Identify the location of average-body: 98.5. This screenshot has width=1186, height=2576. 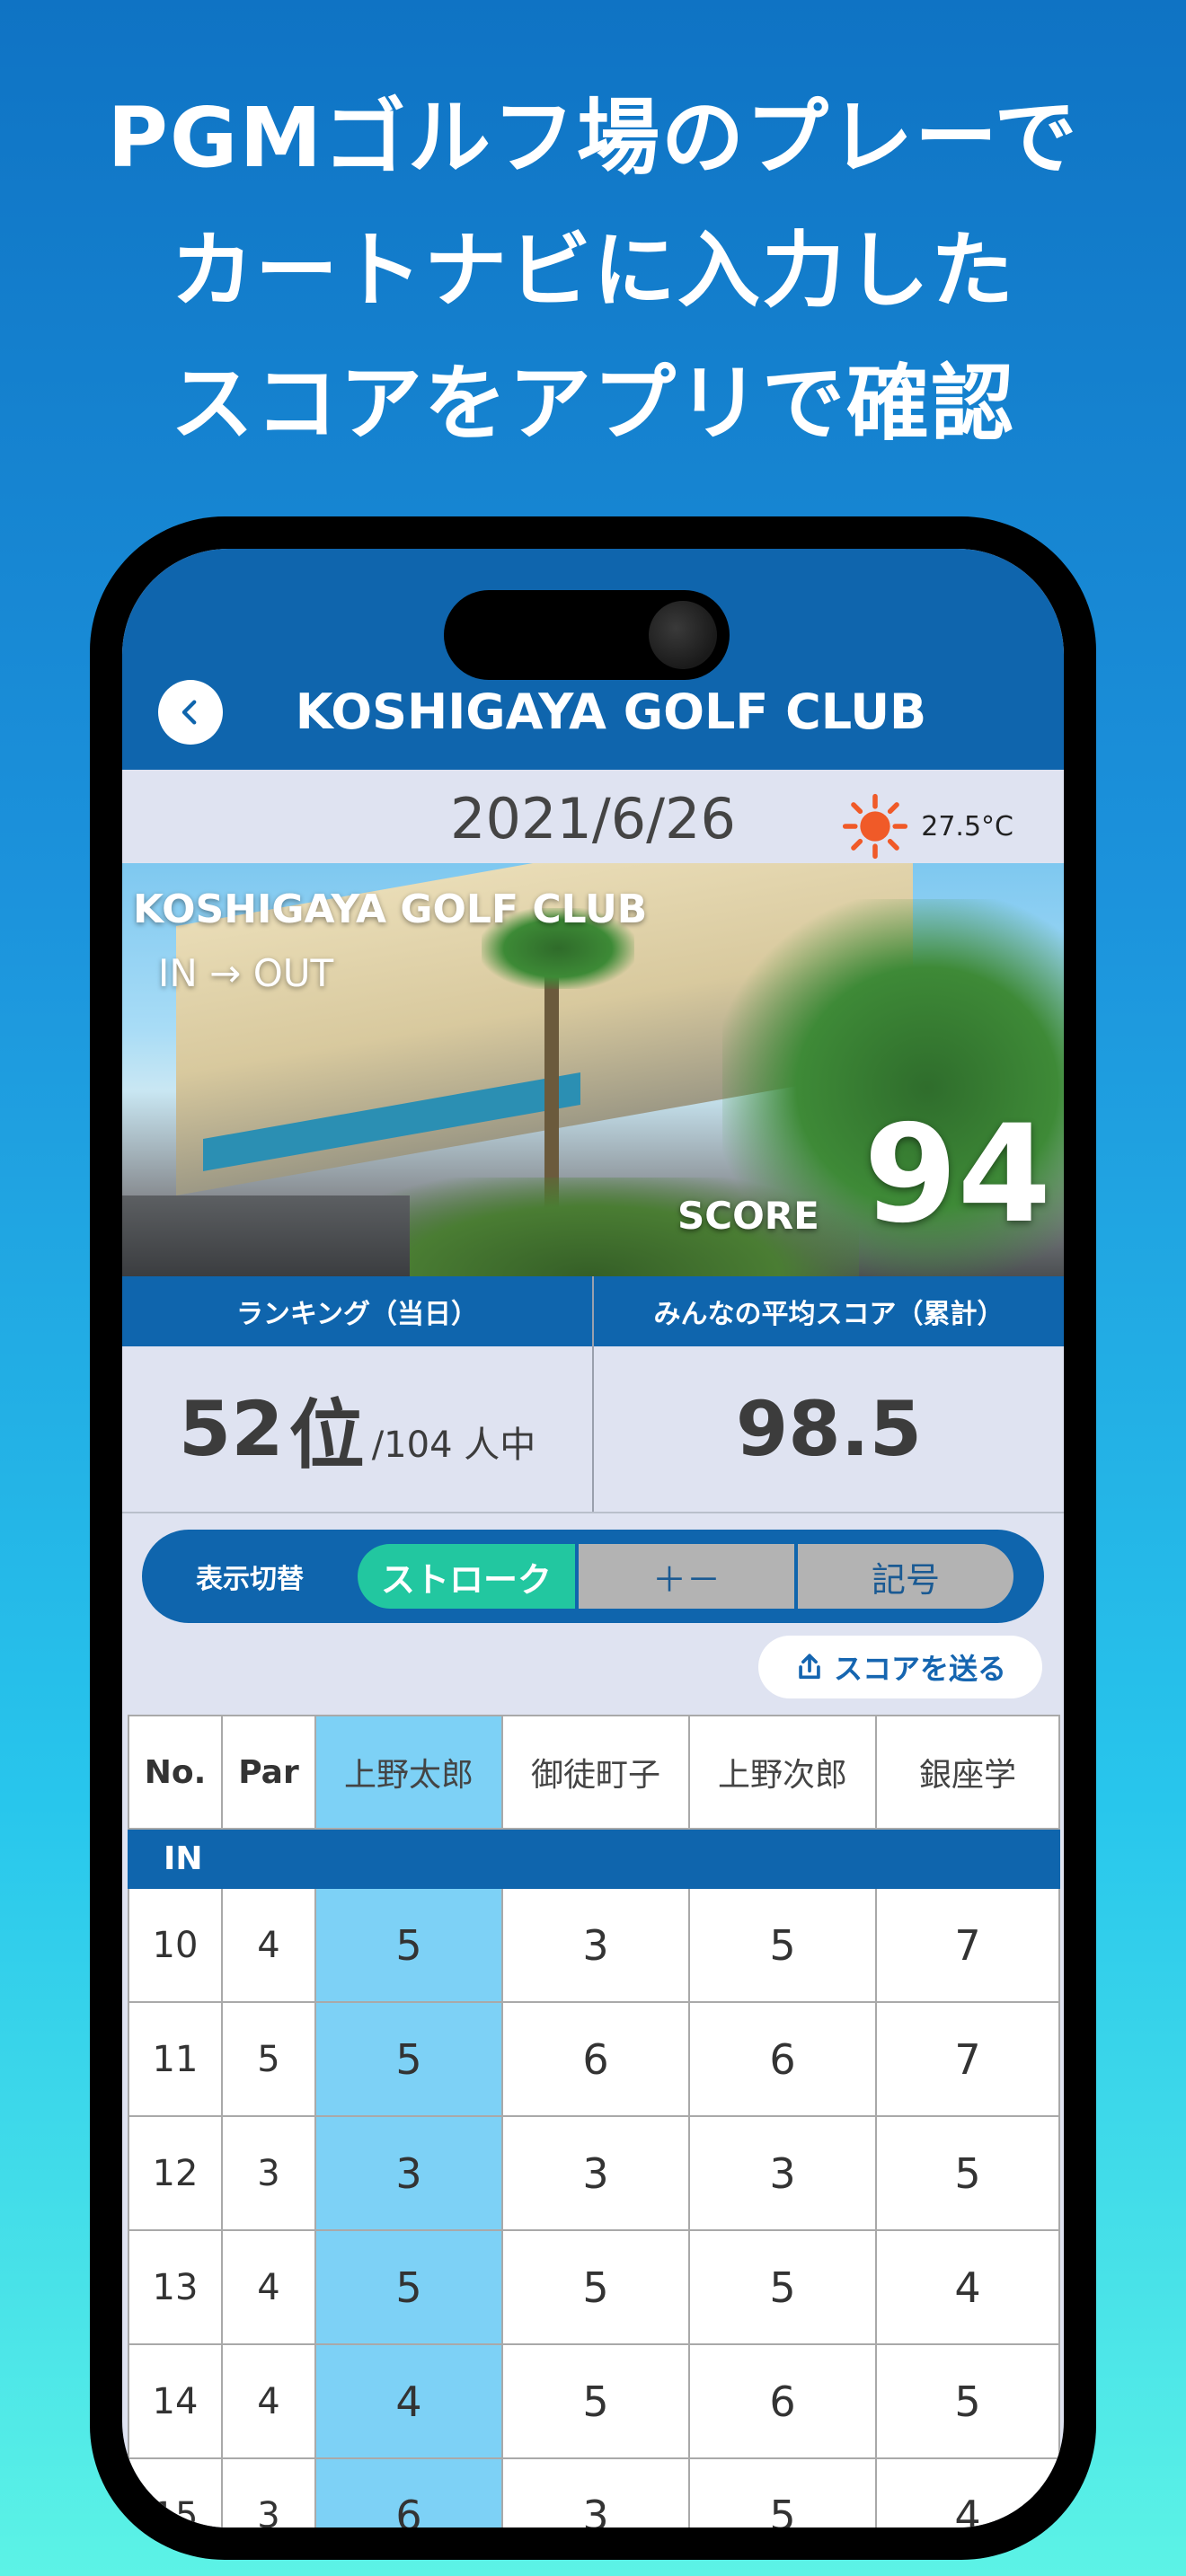
(829, 1429).